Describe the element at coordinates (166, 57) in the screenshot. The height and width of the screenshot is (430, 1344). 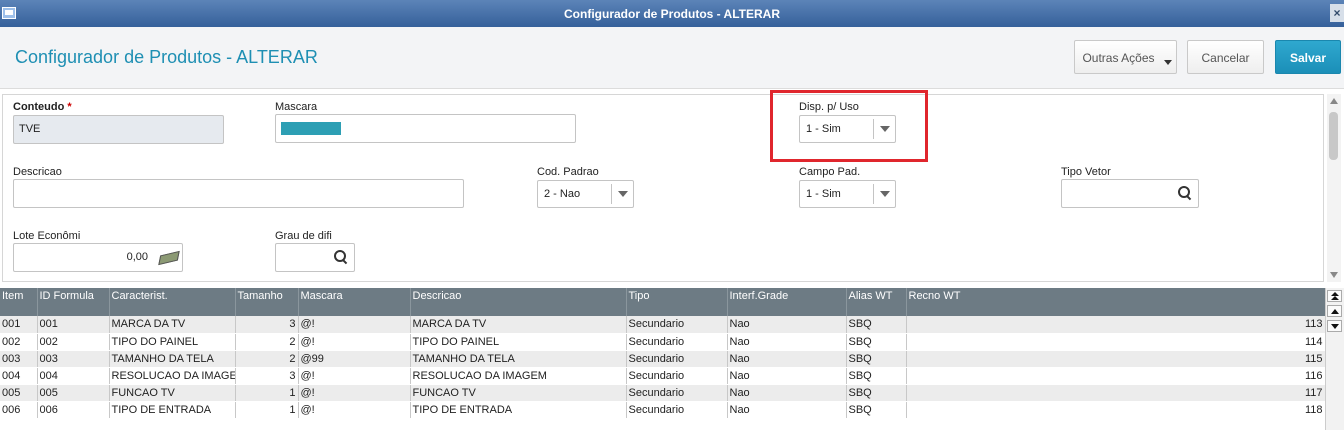
I see `page-title: Configurador de Produtos - ALTERAR` at that location.